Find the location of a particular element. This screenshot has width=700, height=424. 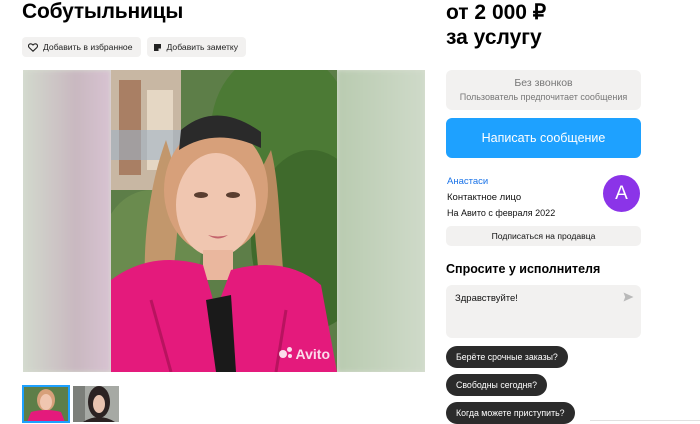

avito-watermark: Avito is located at coordinates (304, 354).